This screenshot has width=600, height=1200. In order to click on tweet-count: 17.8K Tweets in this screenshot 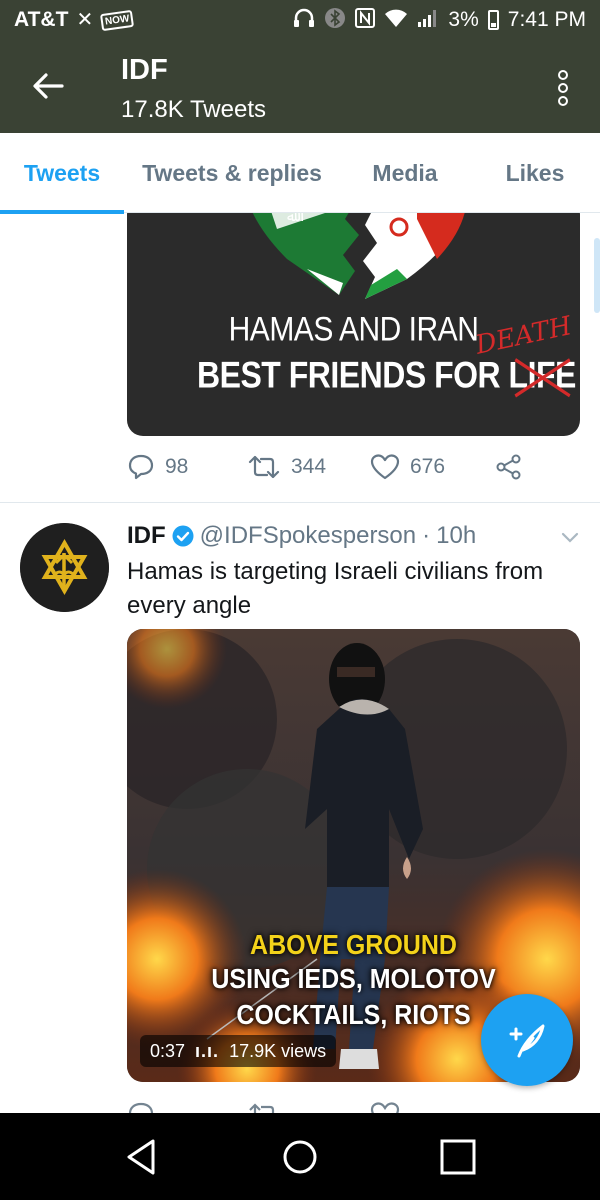, I will do `click(193, 109)`.